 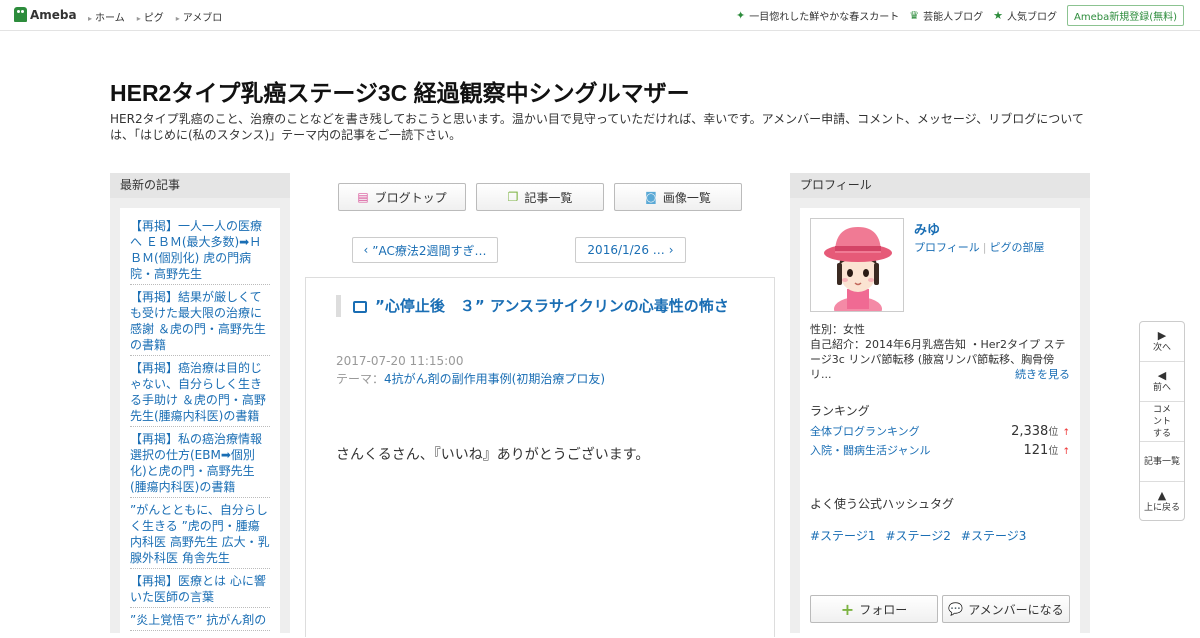 I want to click on back-to-top-label: 上に戻る, so click(x=1161, y=508).